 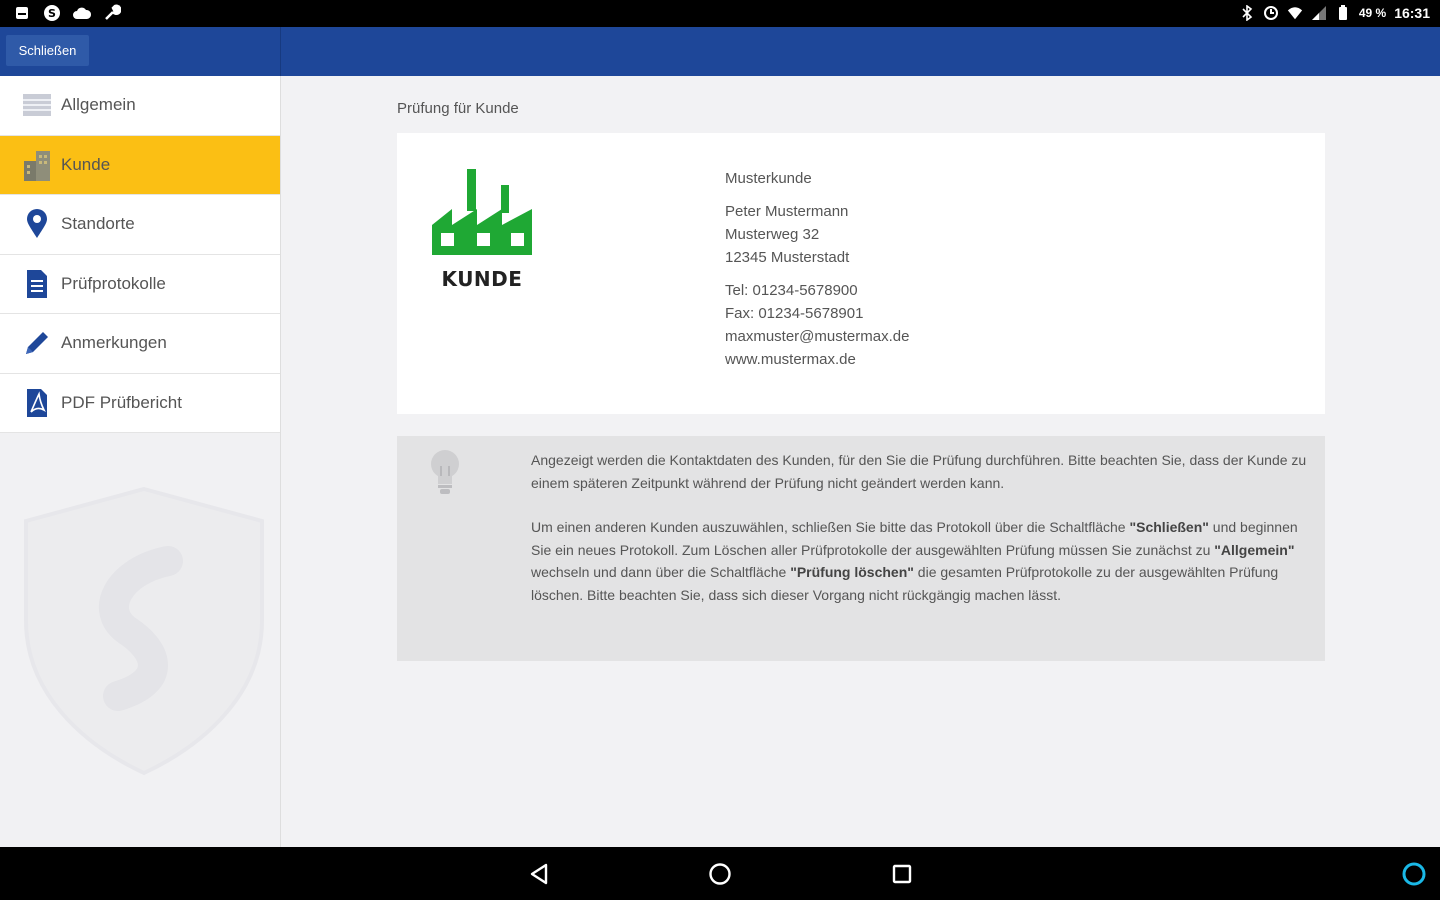 What do you see at coordinates (1295, 13) in the screenshot?
I see `wifi-icon` at bounding box center [1295, 13].